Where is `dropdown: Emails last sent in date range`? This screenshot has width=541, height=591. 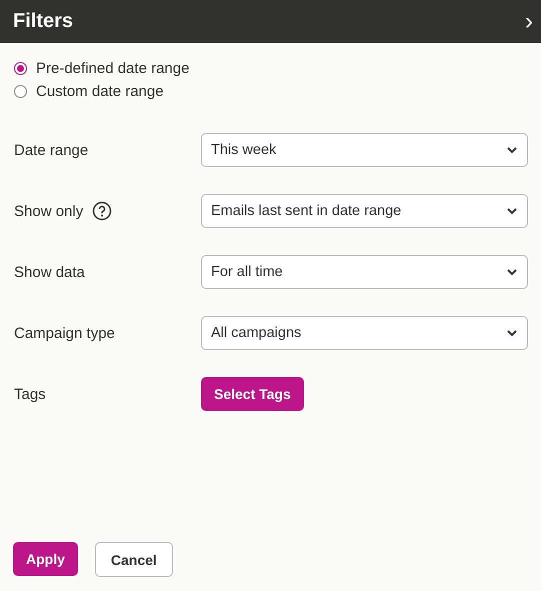 dropdown: Emails last sent in date range is located at coordinates (364, 211).